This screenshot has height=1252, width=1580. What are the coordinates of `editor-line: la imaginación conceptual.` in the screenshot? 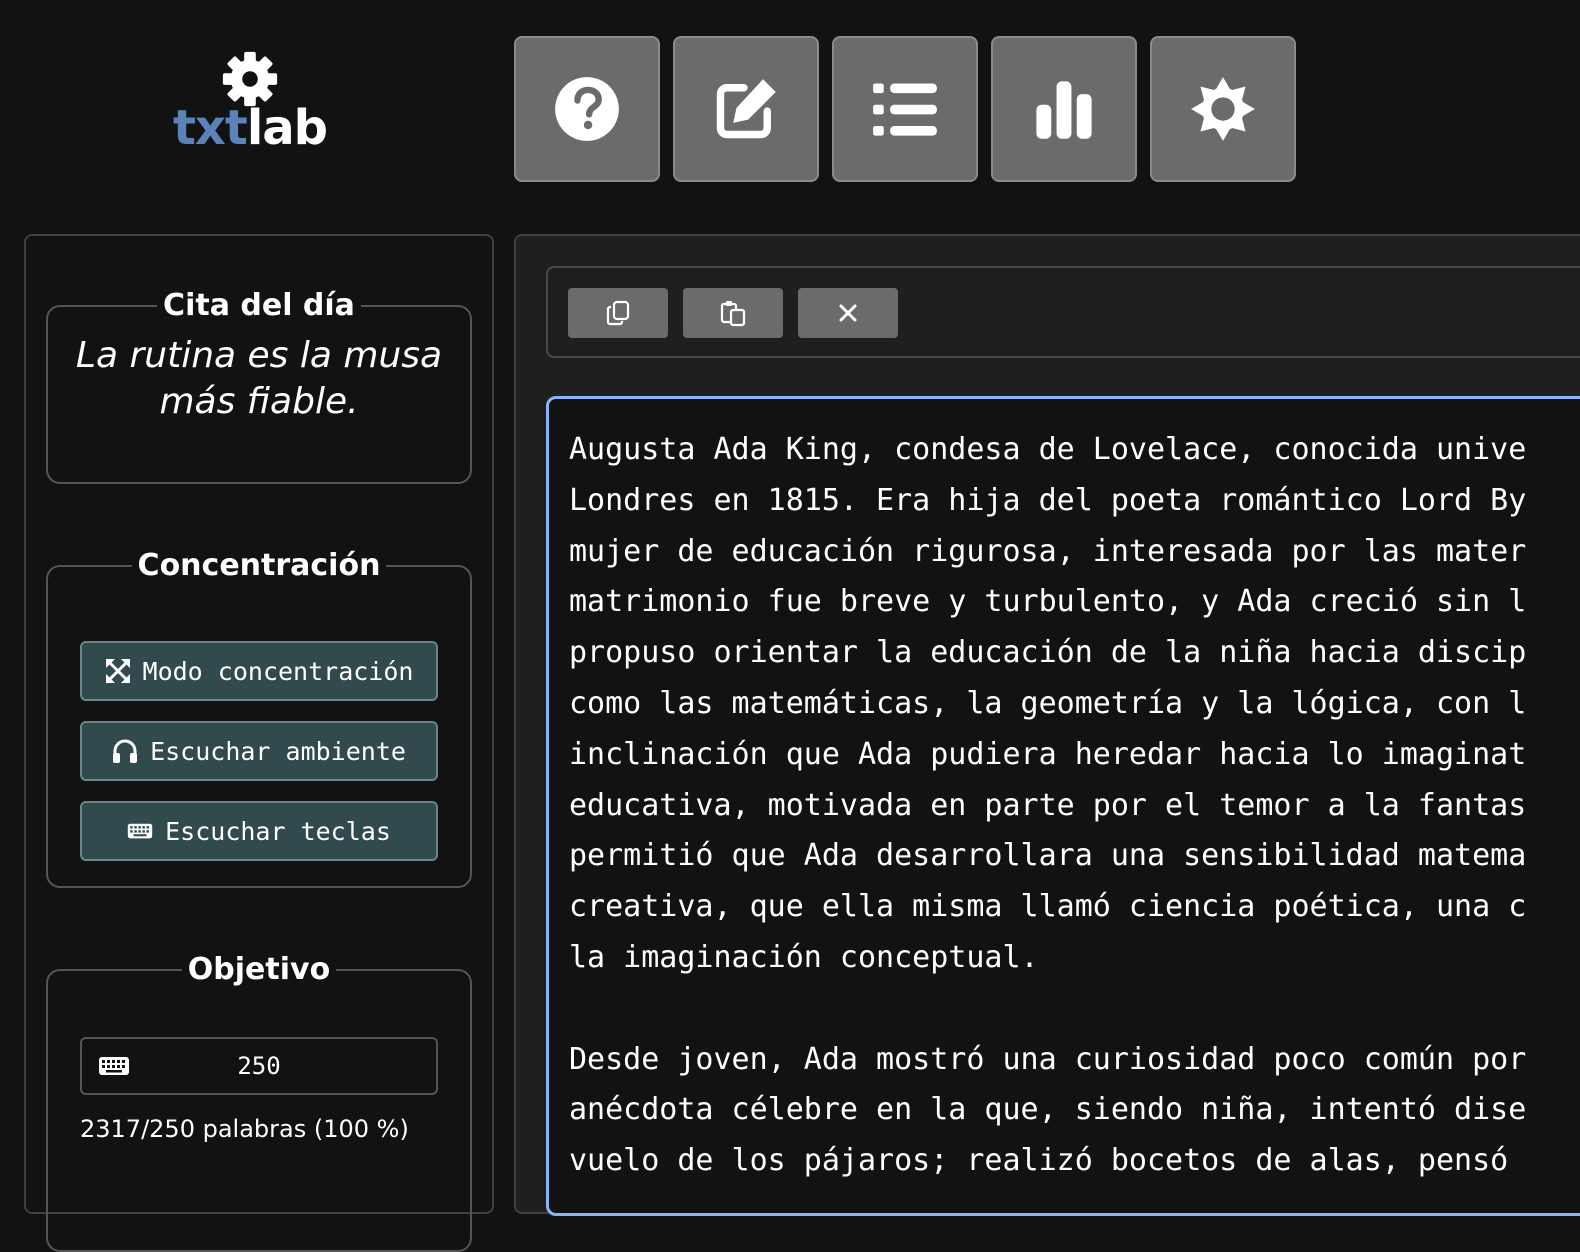 It's located at (804, 957).